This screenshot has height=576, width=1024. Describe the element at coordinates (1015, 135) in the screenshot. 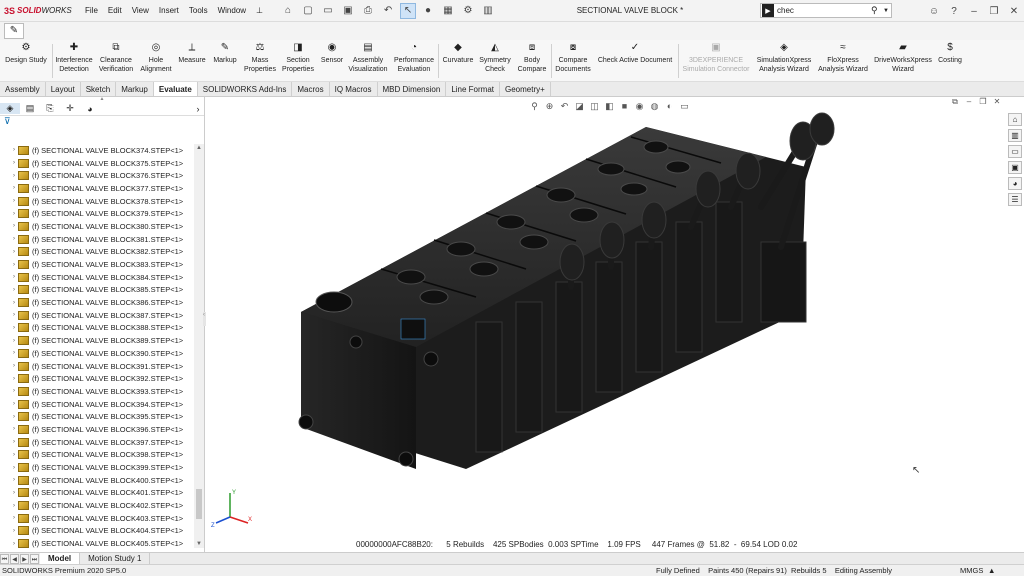

I see `design-library-icon: ▥` at that location.